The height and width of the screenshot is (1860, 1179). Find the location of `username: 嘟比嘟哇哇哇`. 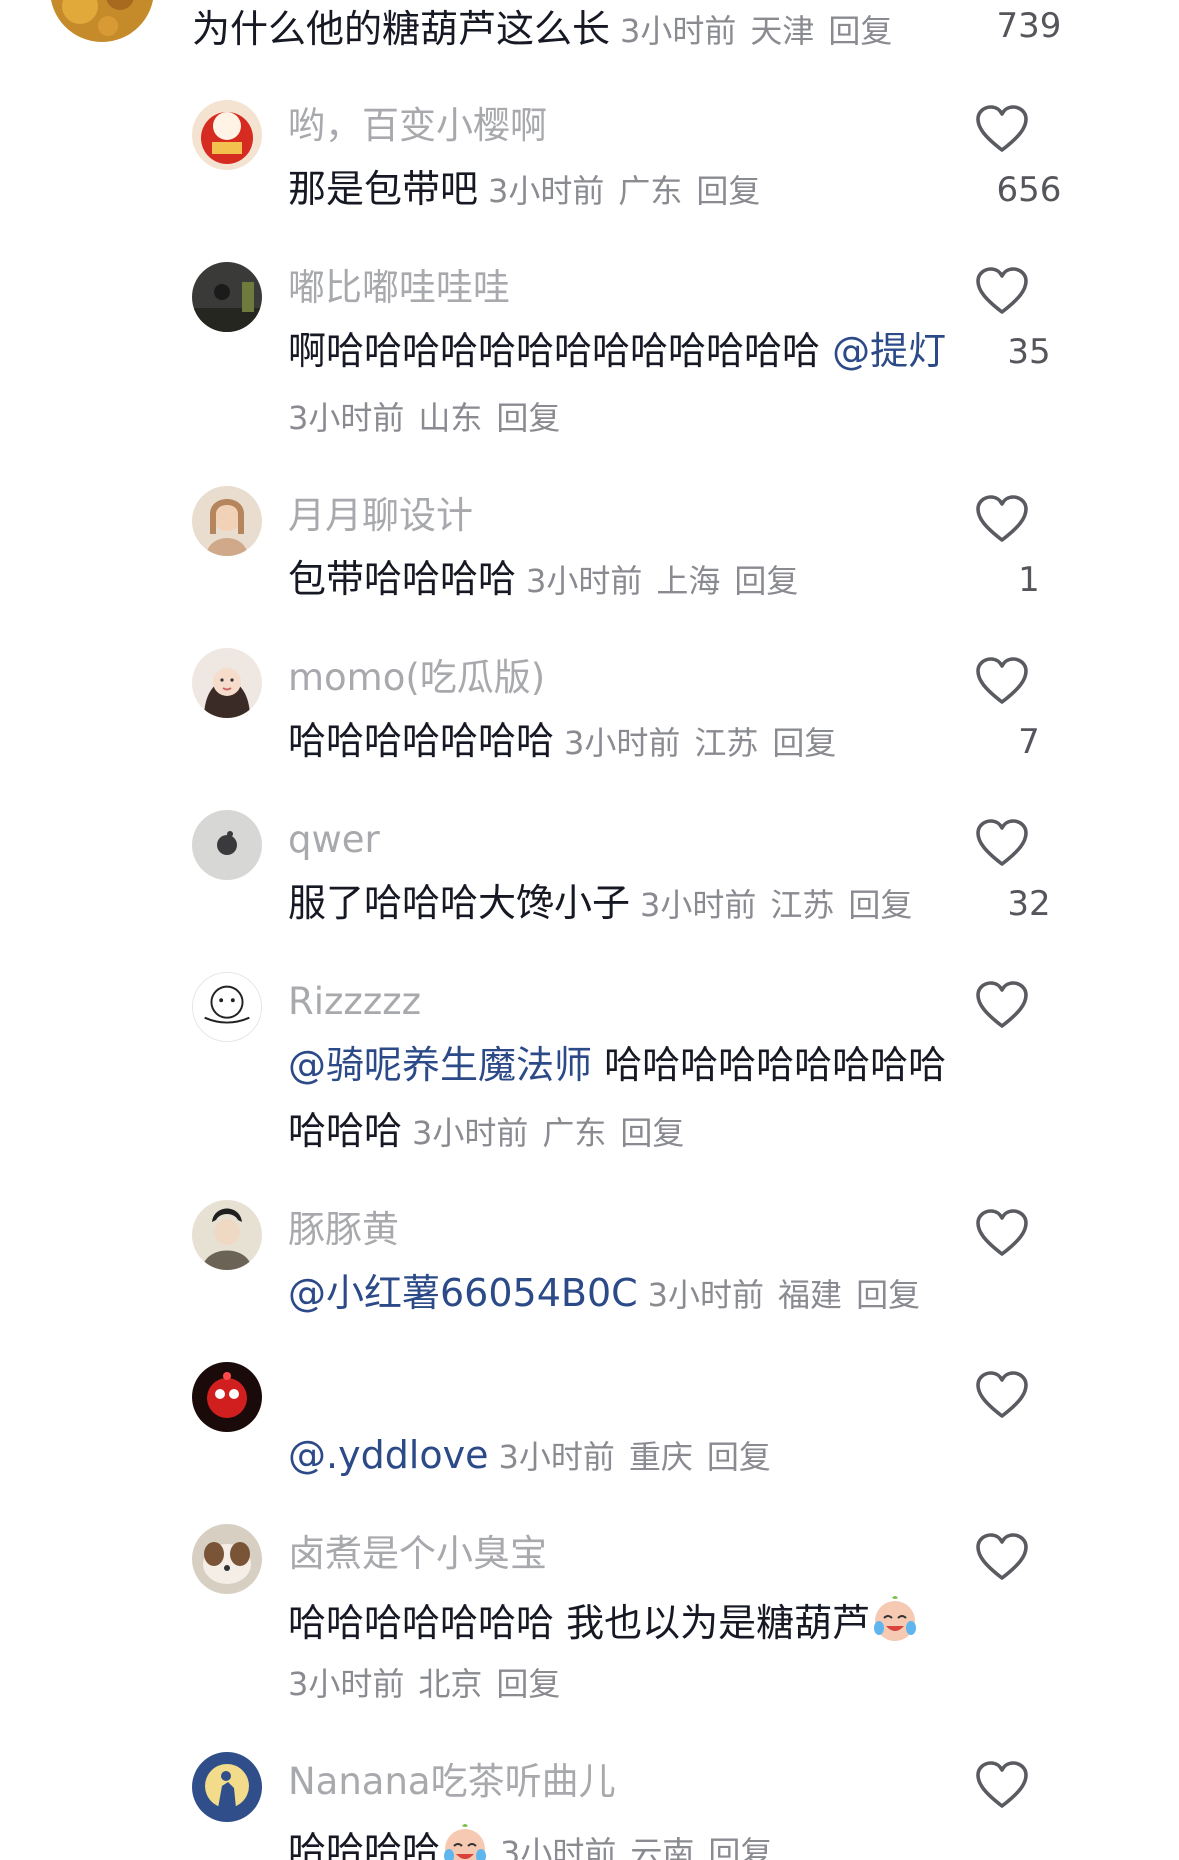

username: 嘟比嘟哇哇哇 is located at coordinates (399, 288).